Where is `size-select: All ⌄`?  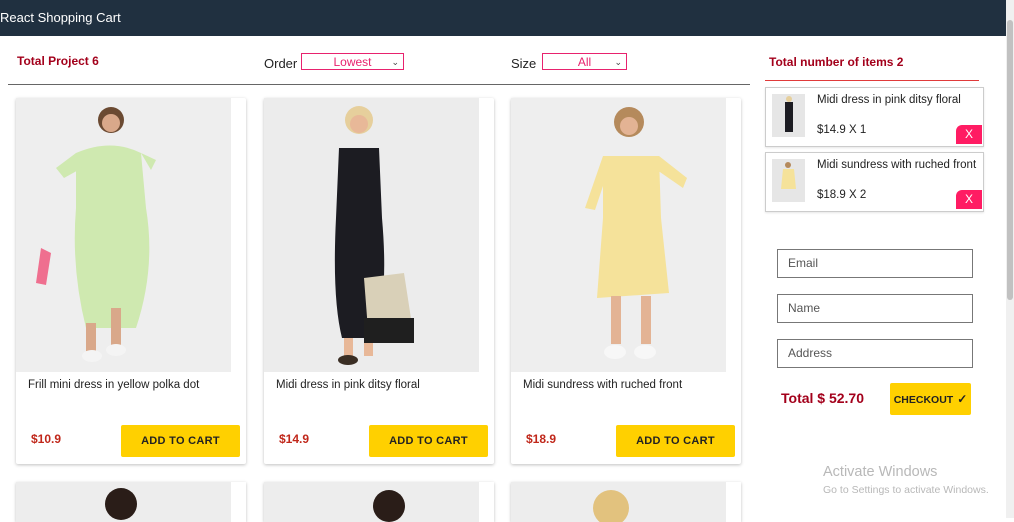
size-select: All ⌄ is located at coordinates (584, 61).